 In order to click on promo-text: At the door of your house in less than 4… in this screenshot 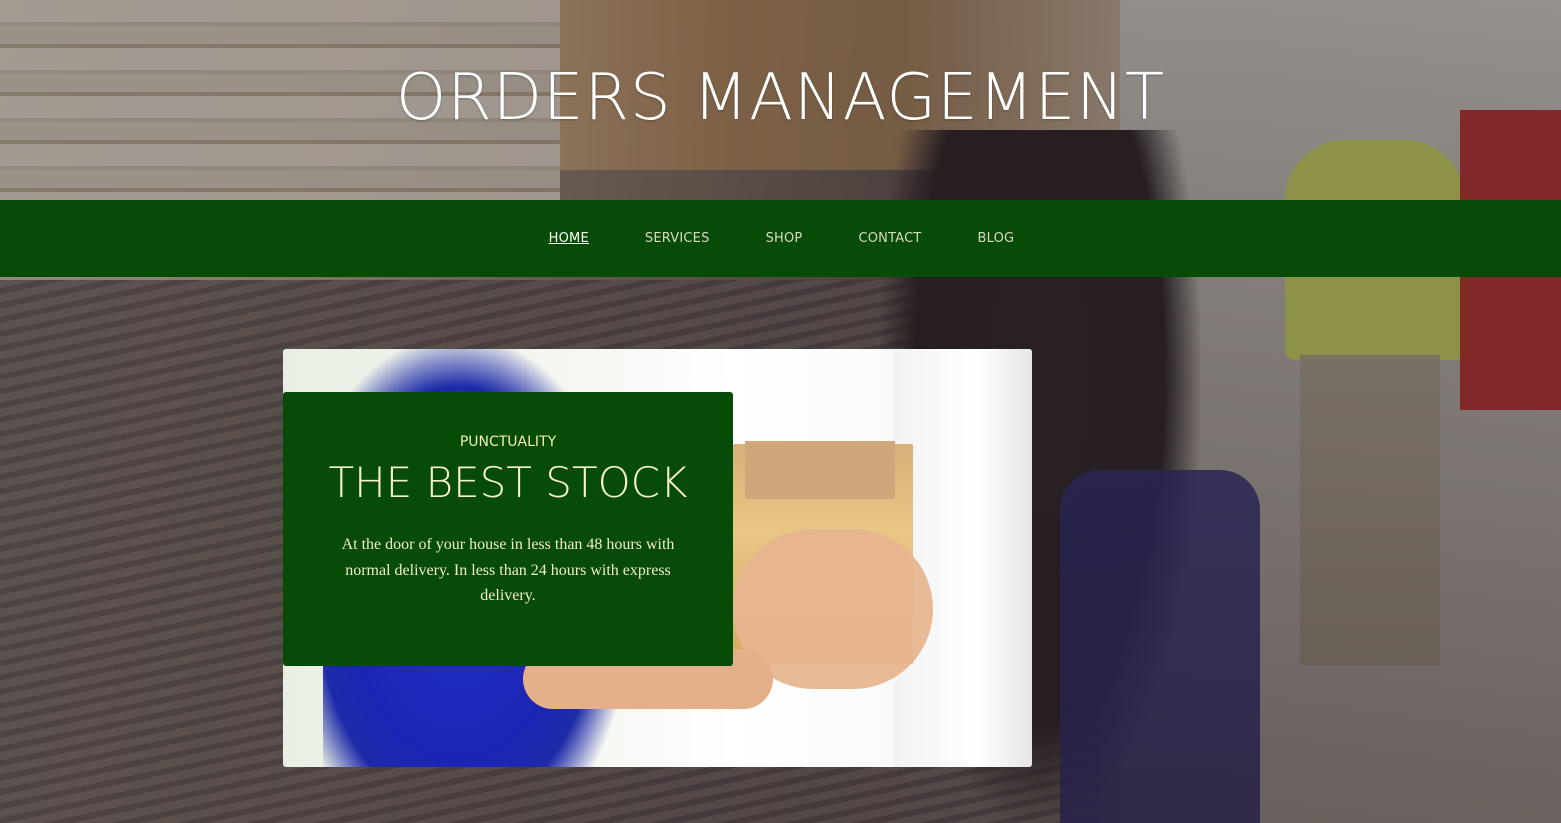, I will do `click(508, 570)`.